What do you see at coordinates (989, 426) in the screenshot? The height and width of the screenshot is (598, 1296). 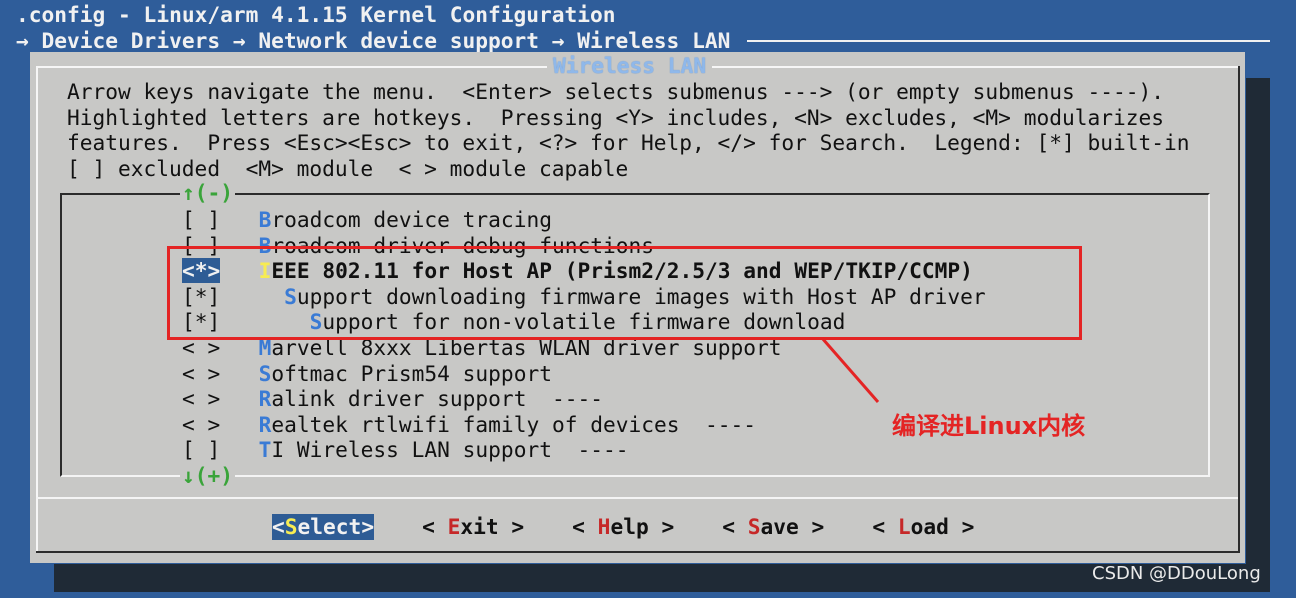 I see `annotation-label: 编译进Linux内核` at bounding box center [989, 426].